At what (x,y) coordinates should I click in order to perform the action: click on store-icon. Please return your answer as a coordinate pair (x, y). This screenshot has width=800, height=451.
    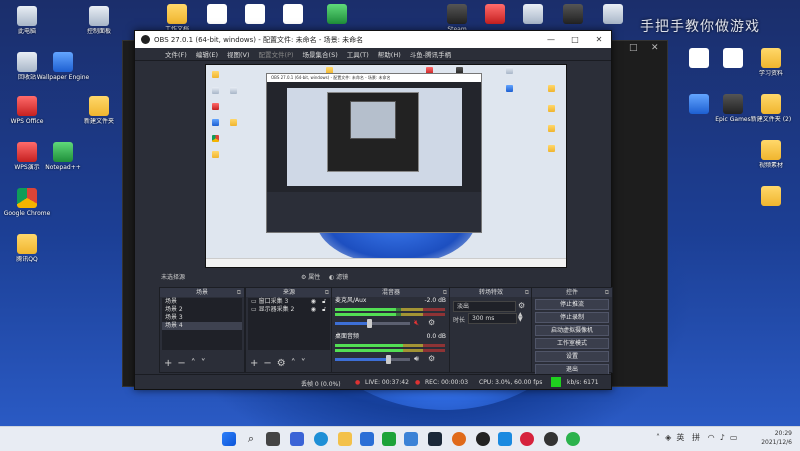
    Looking at the image, I should click on (367, 439).